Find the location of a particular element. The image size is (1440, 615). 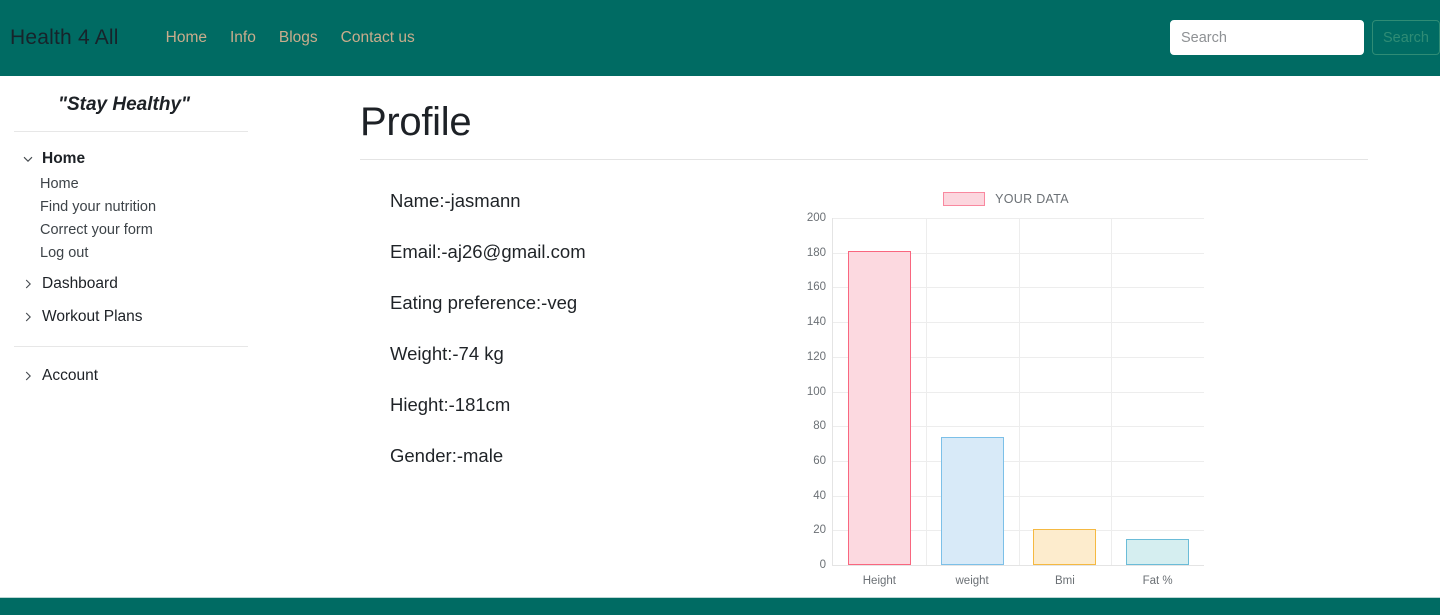

navbar-search-area: Search is located at coordinates (1305, 37).